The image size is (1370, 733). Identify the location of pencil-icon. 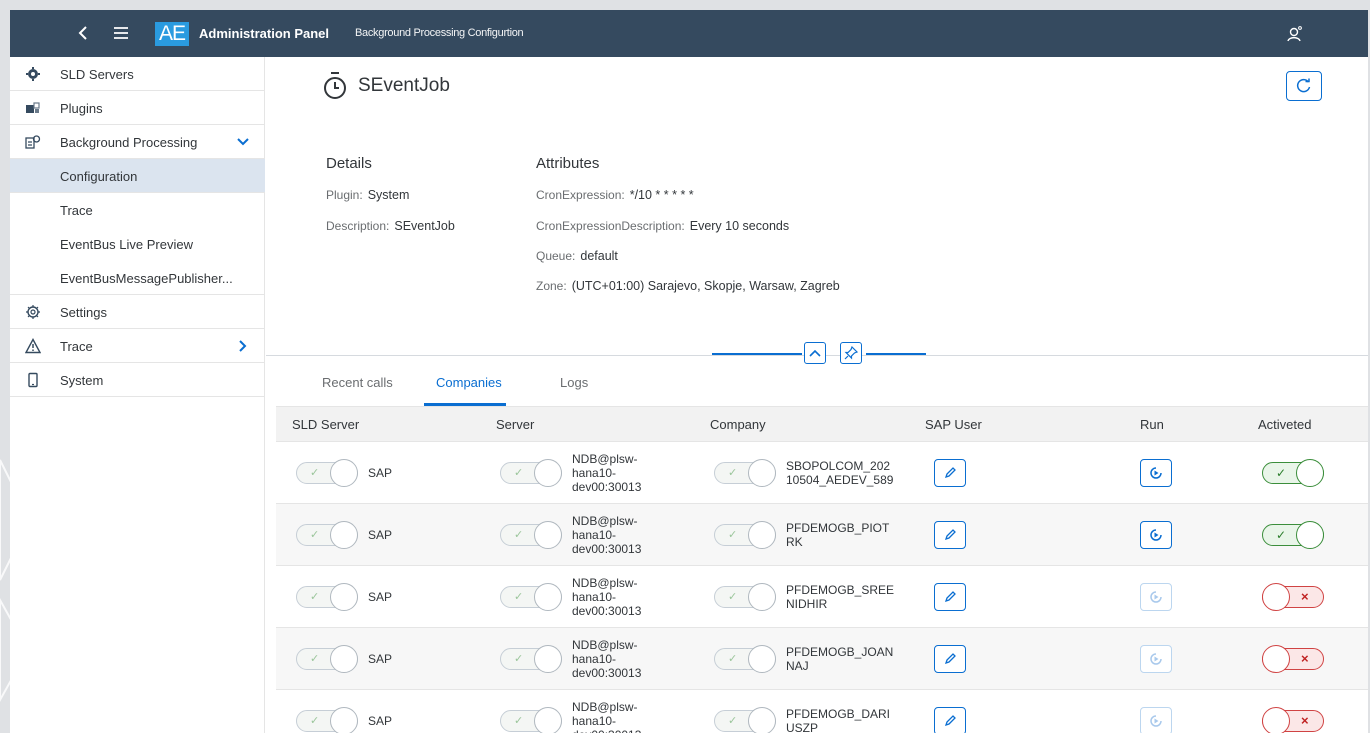
(950, 721).